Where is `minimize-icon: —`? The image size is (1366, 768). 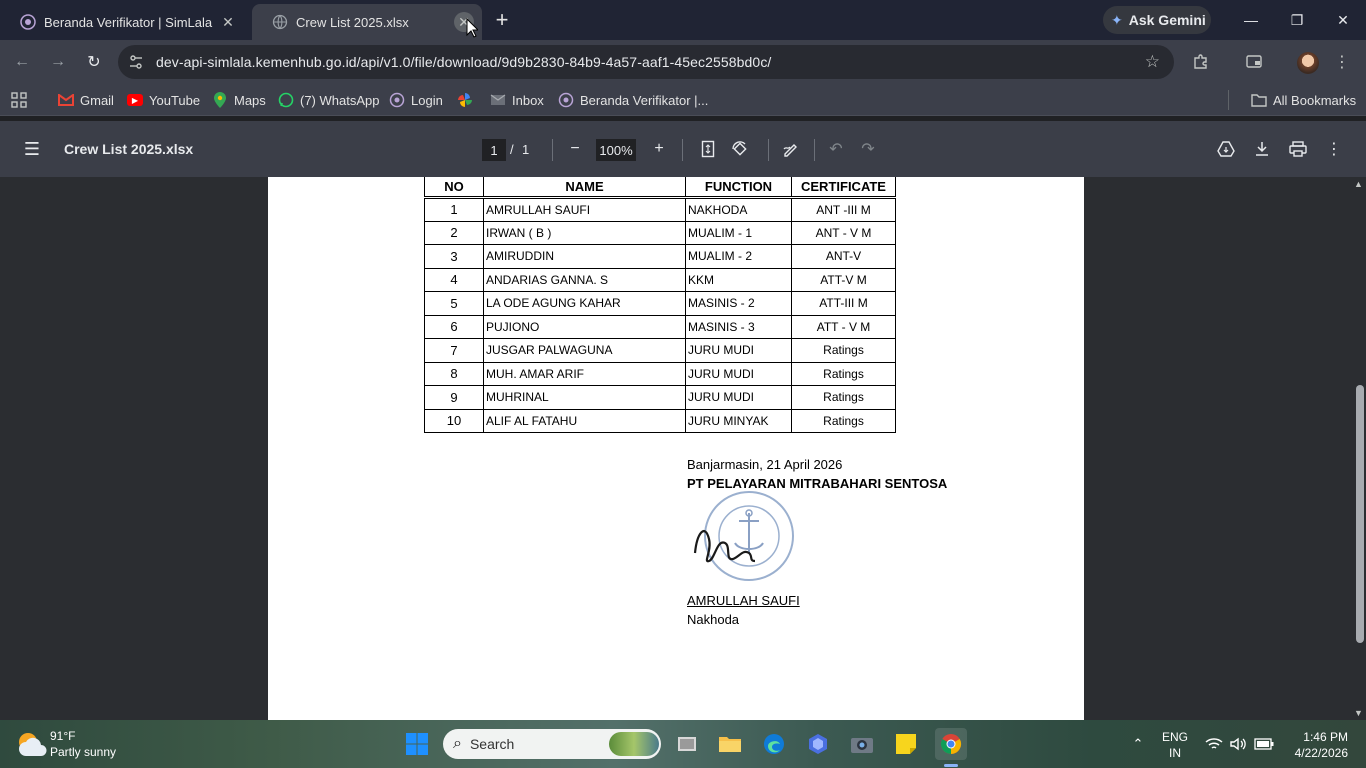
minimize-icon: — is located at coordinates (1251, 20).